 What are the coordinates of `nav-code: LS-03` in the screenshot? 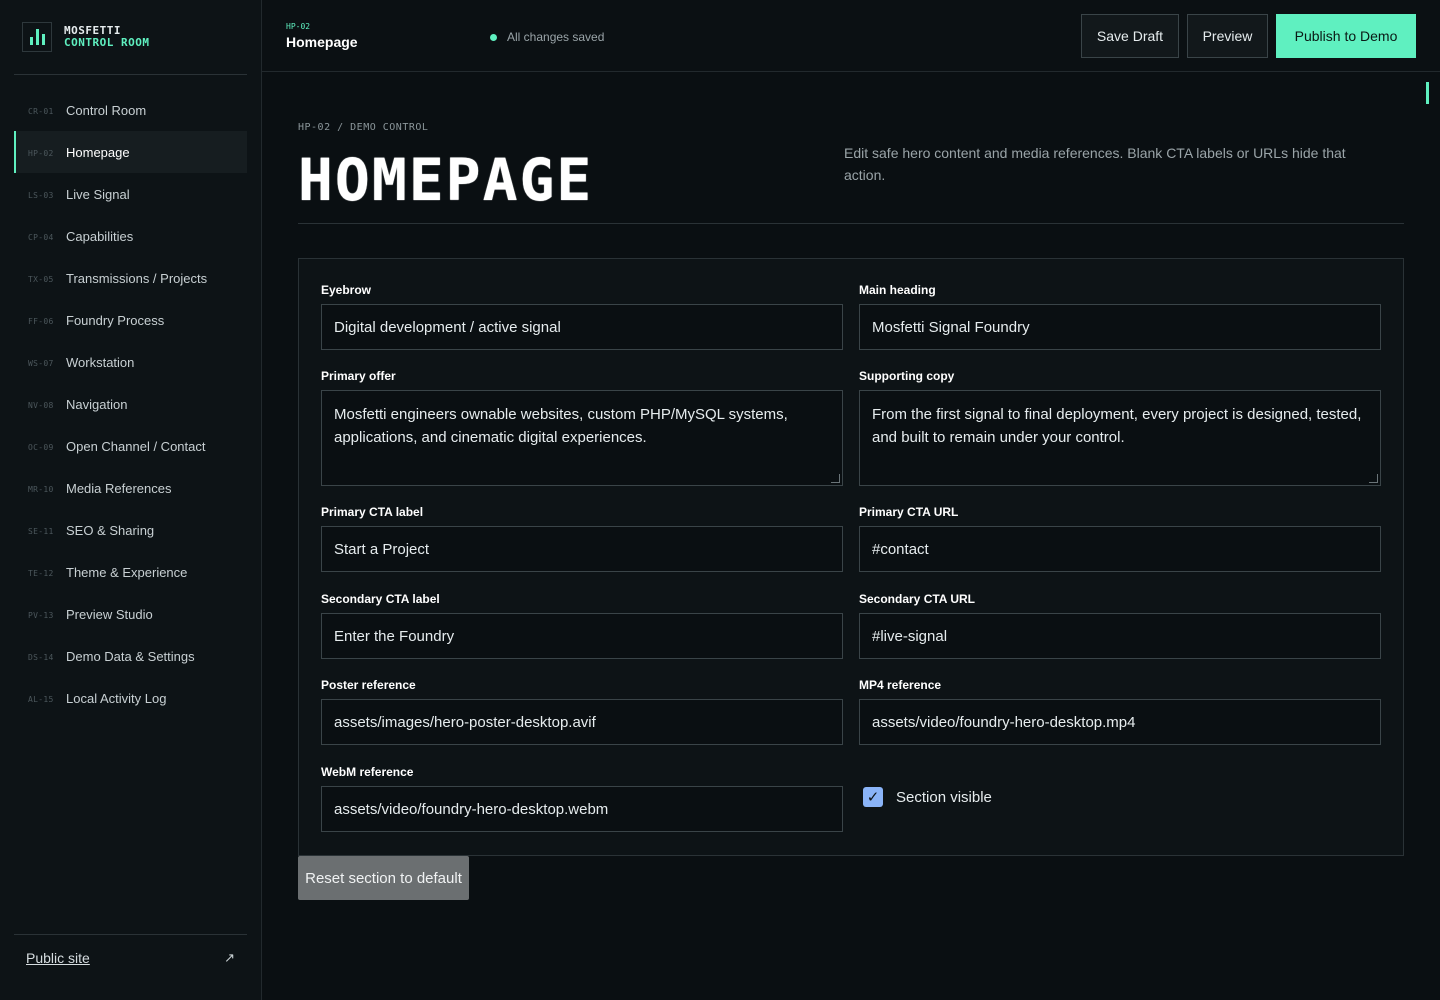 It's located at (41, 195).